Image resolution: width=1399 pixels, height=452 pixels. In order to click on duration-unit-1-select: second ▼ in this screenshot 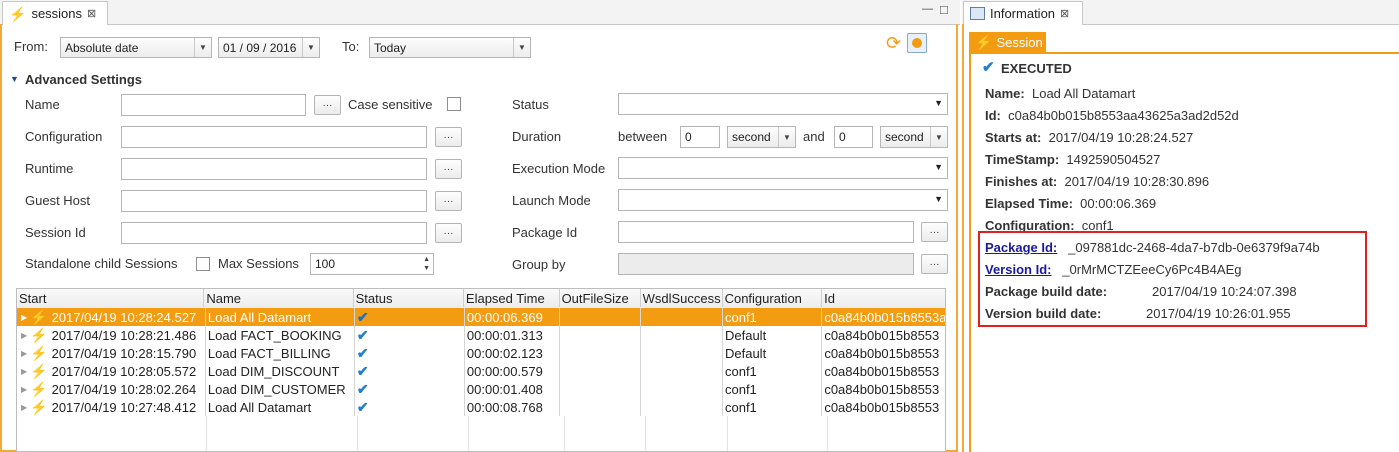, I will do `click(761, 137)`.